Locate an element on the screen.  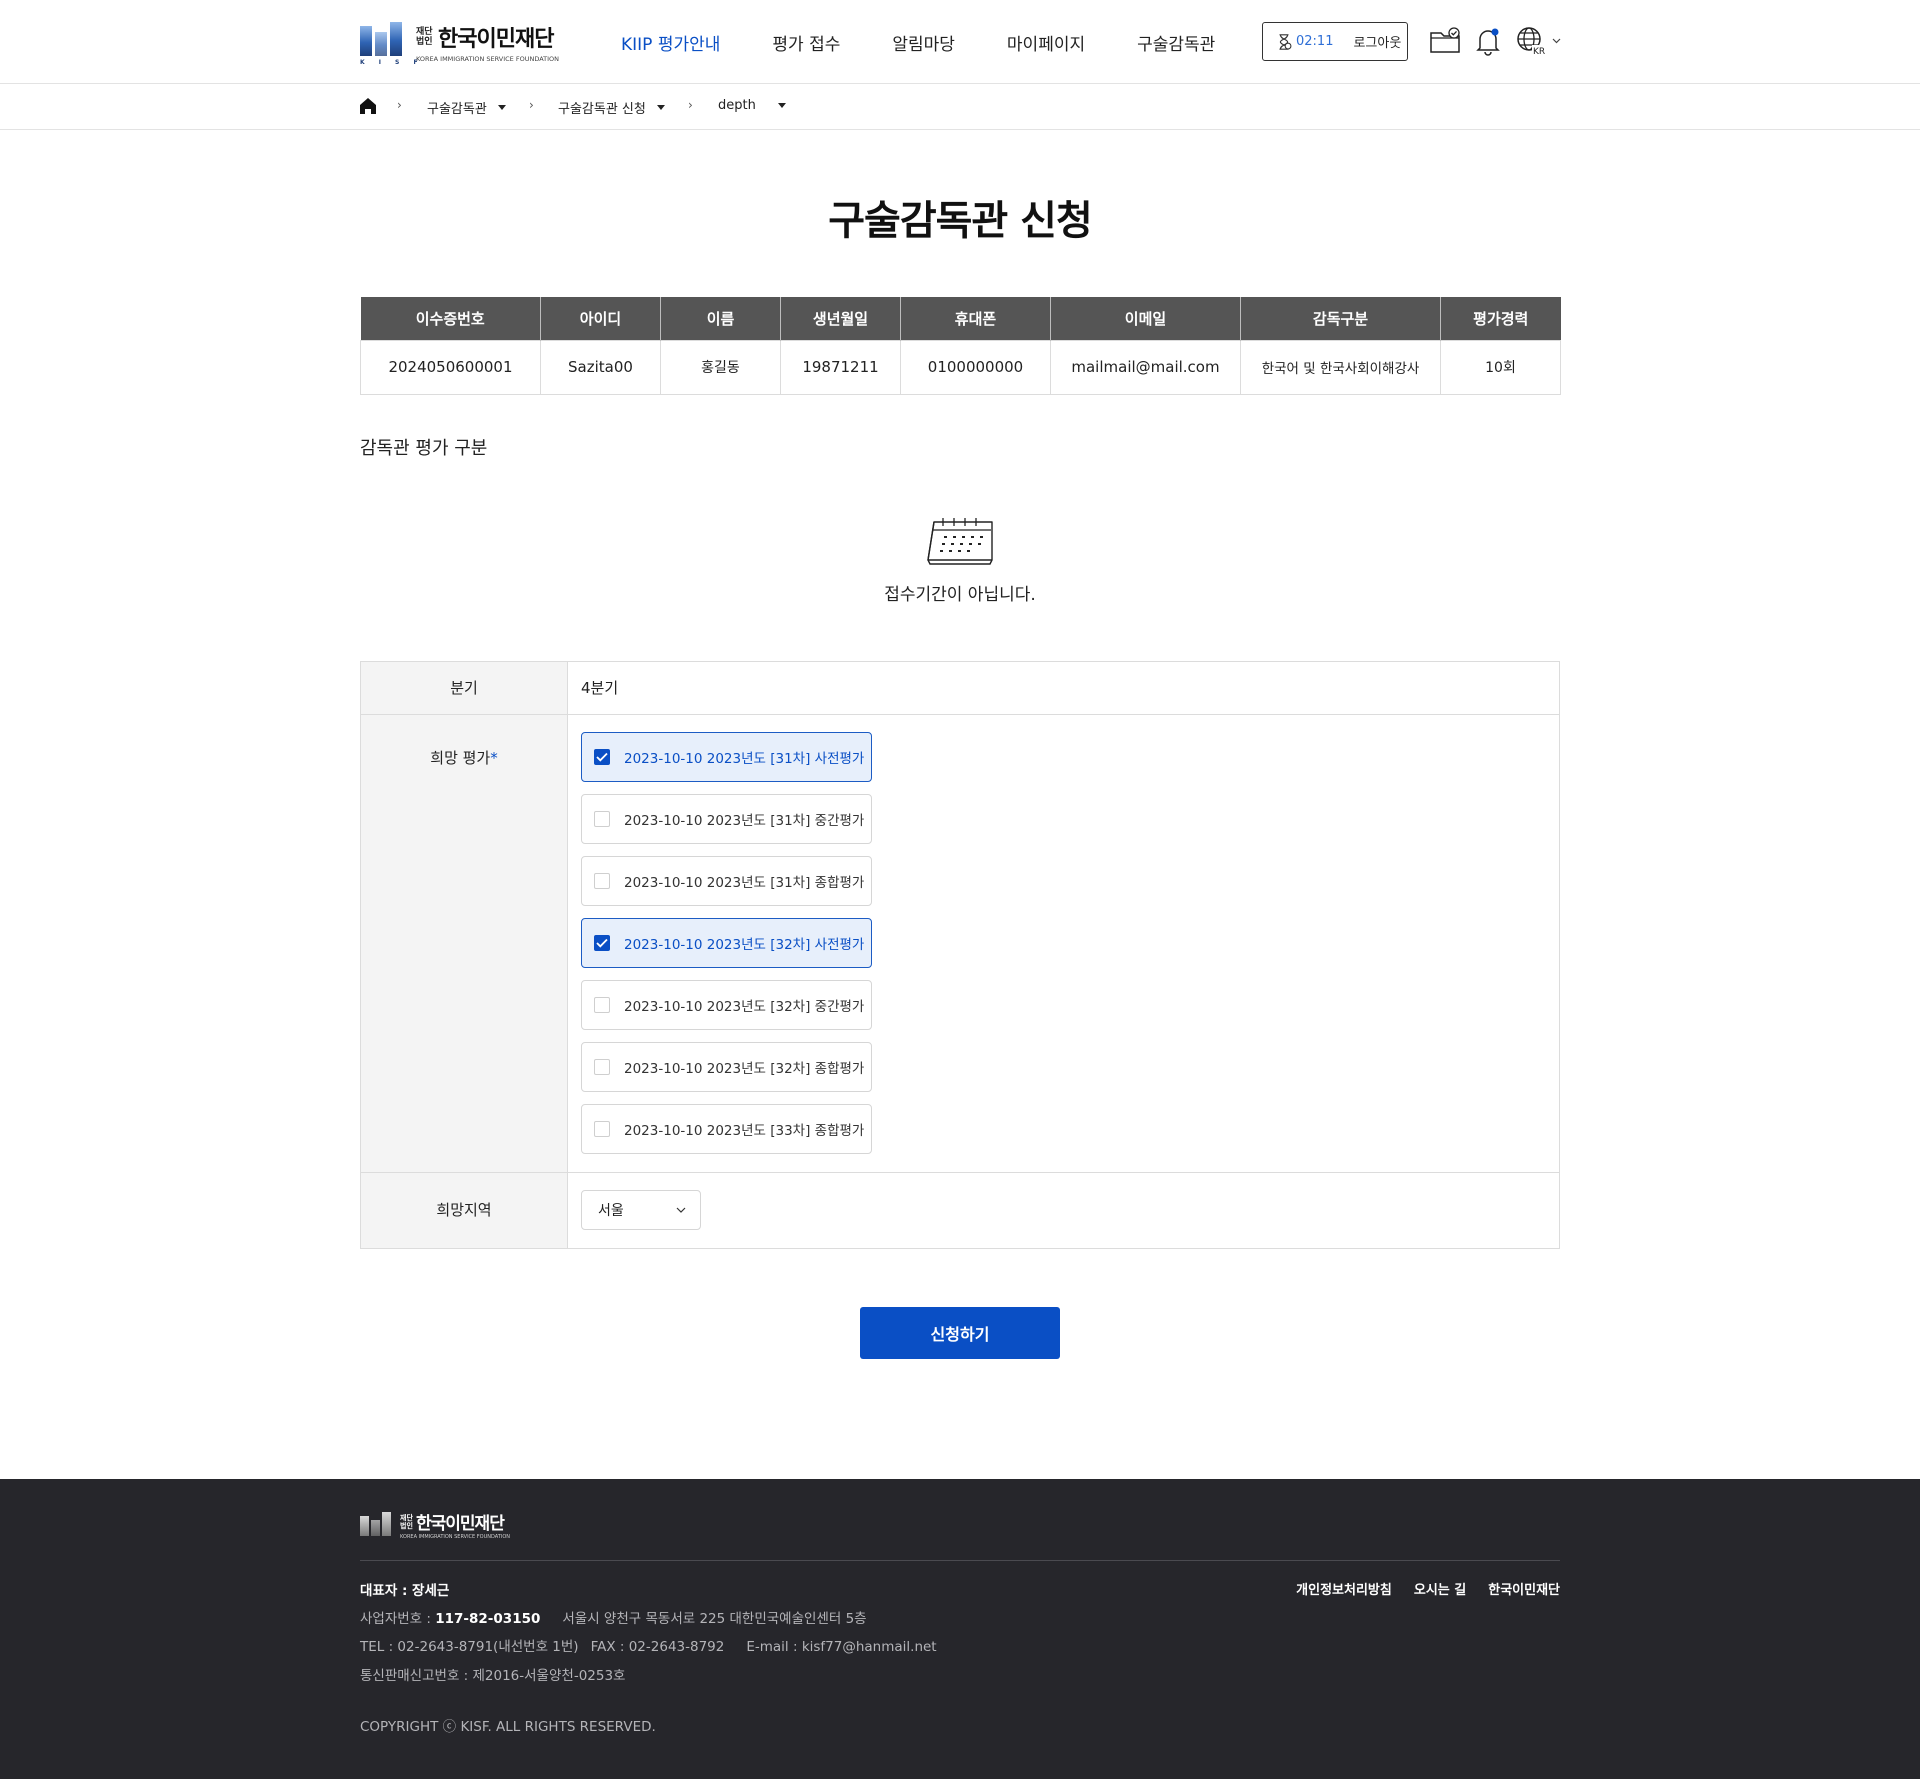
exam-option-checkbox: 2023-10-10 2023년도 [31차] 사전평가 is located at coordinates (726, 757).